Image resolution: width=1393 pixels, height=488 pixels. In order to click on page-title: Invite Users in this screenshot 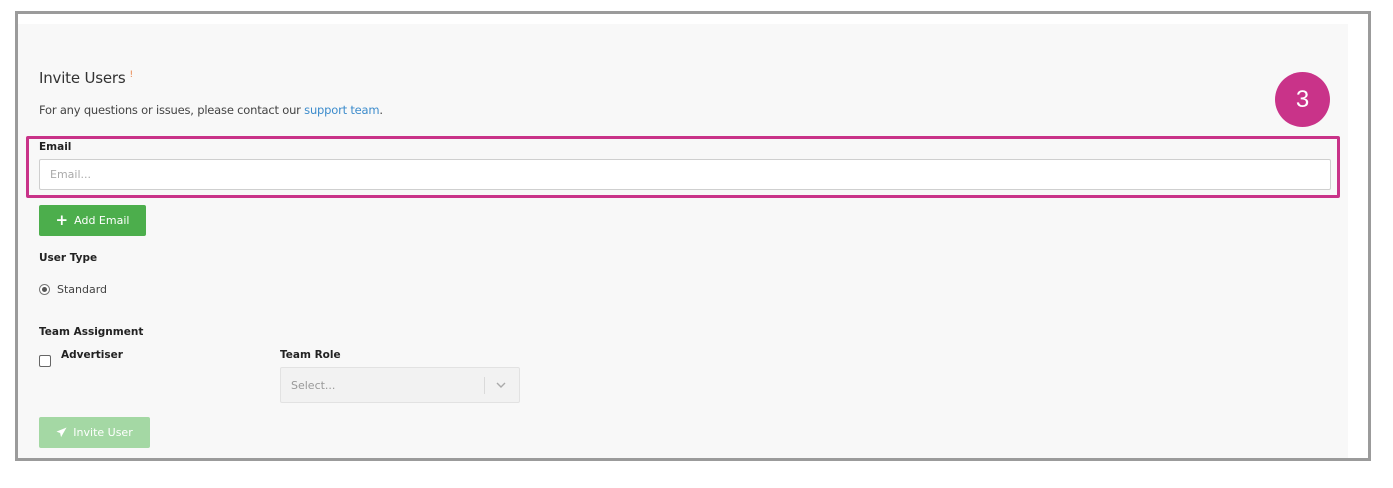, I will do `click(82, 78)`.